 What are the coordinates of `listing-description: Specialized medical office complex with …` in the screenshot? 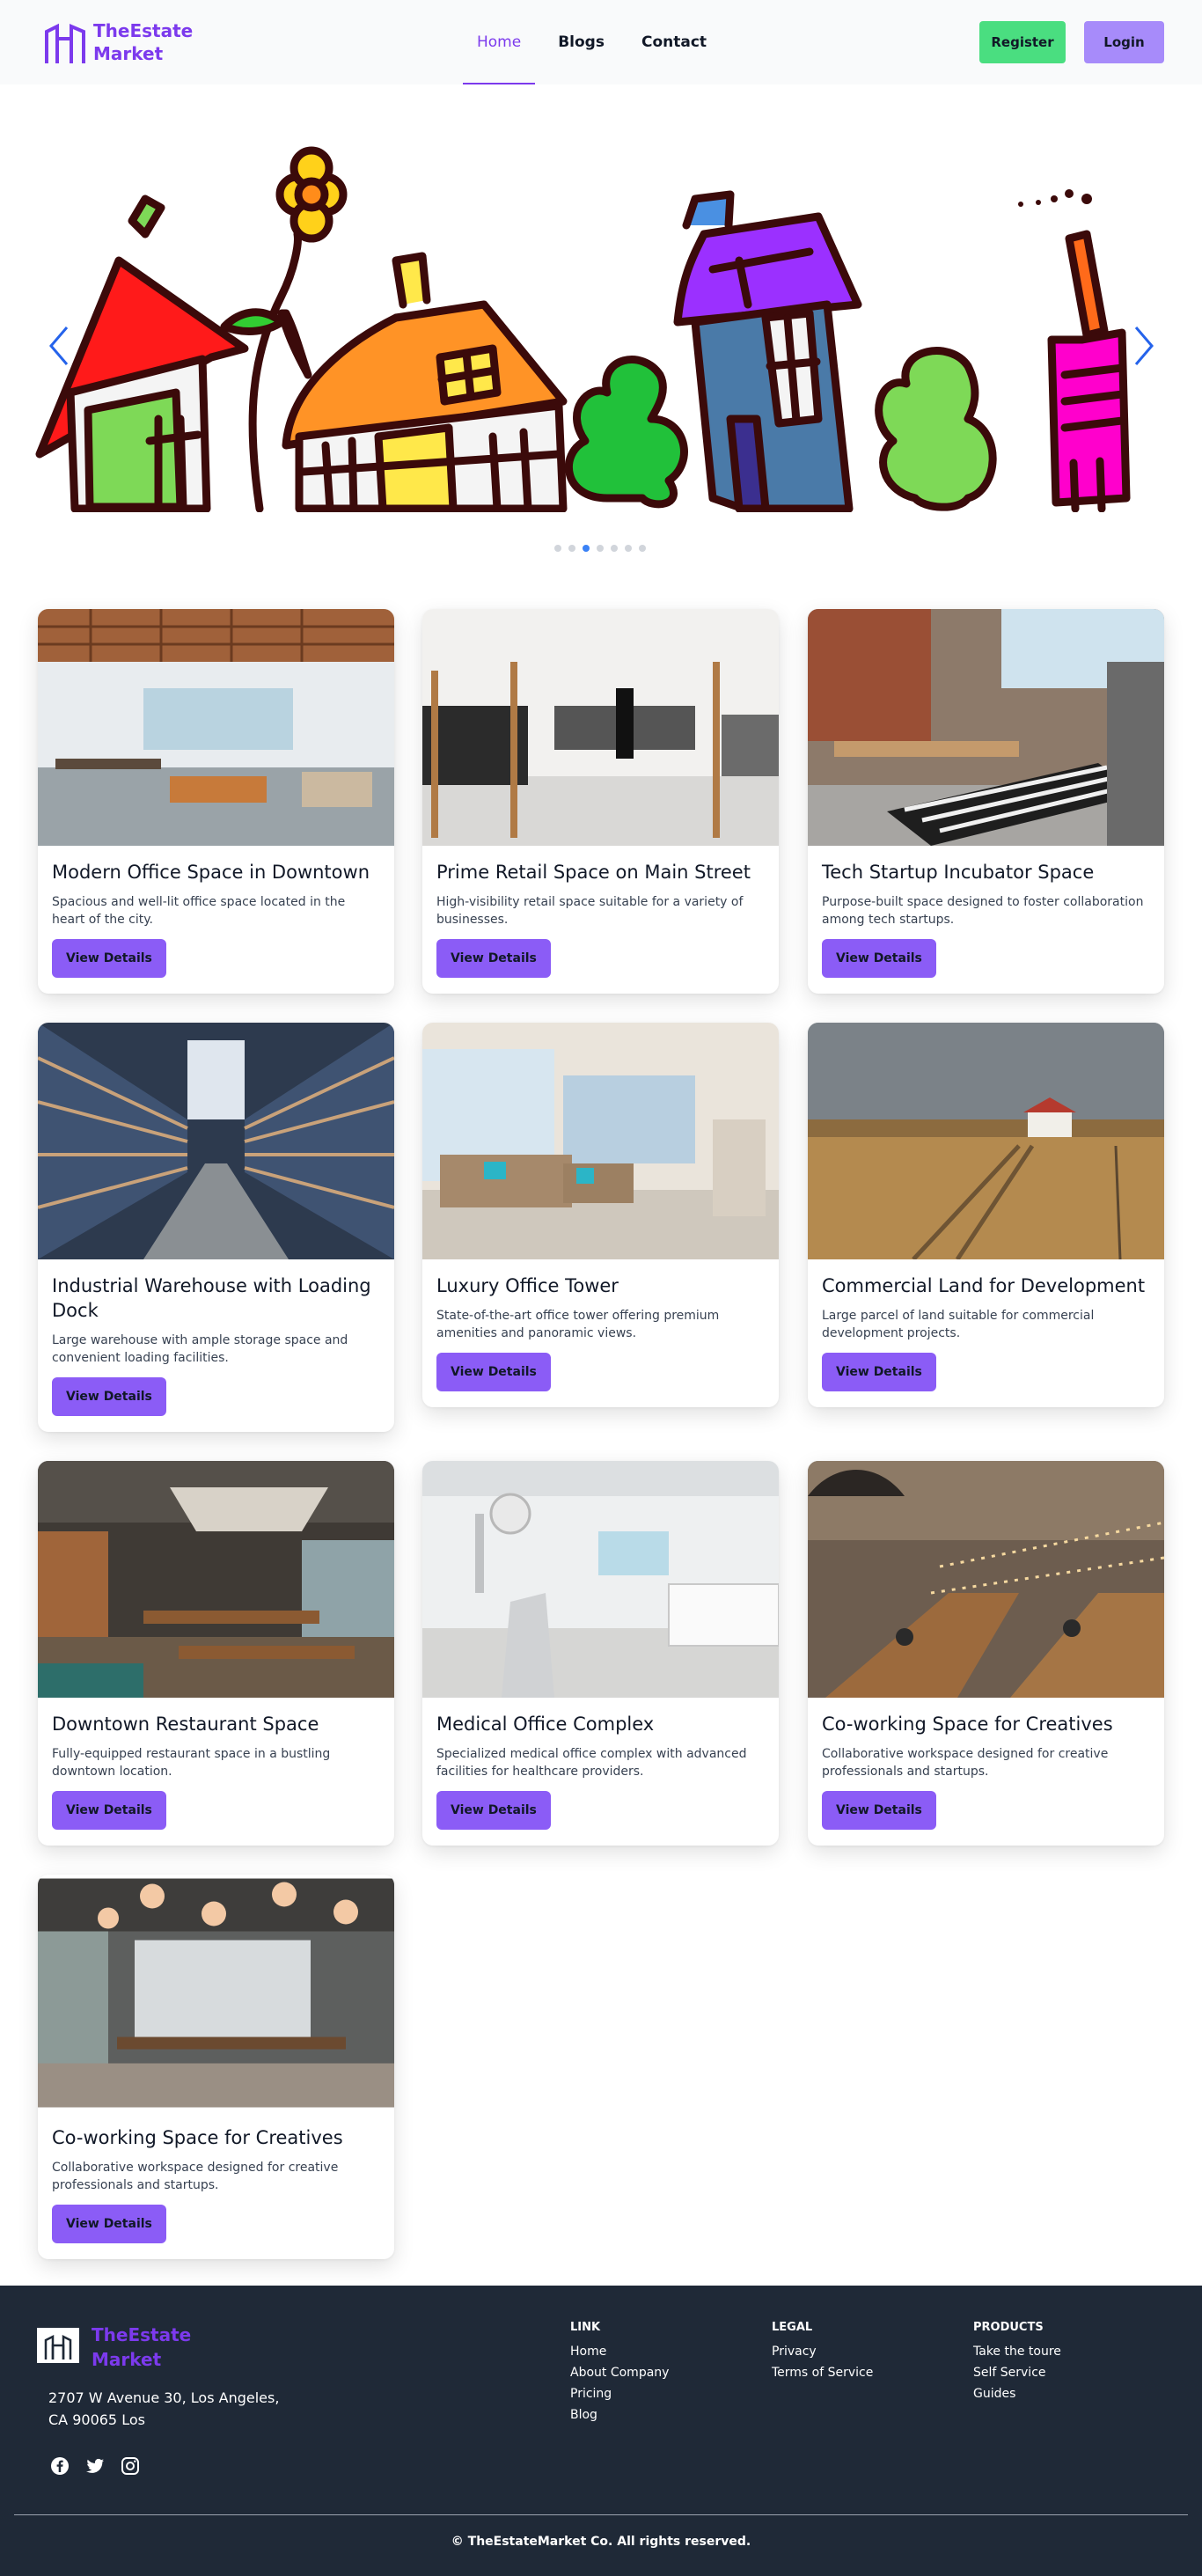 It's located at (592, 1763).